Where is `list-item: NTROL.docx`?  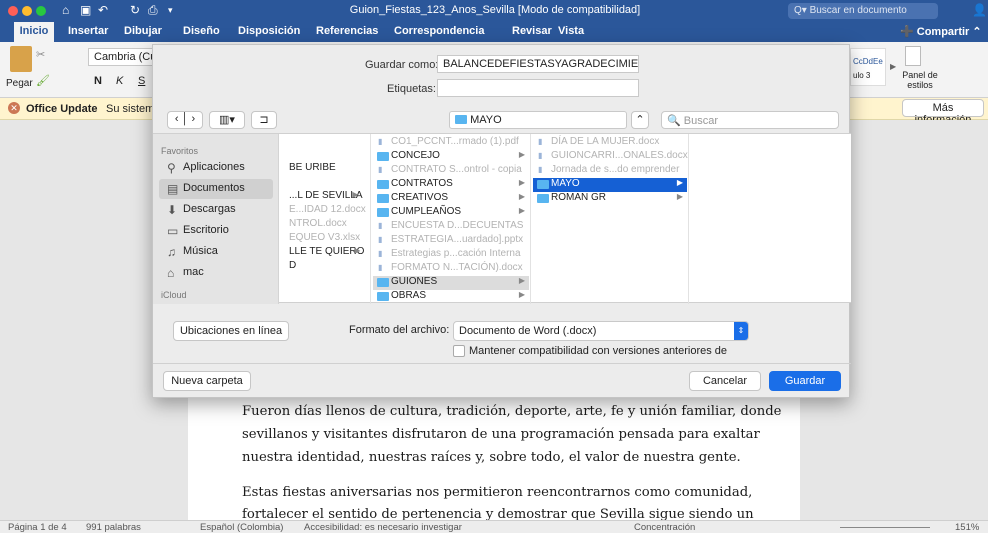 list-item: NTROL.docx is located at coordinates (313, 225).